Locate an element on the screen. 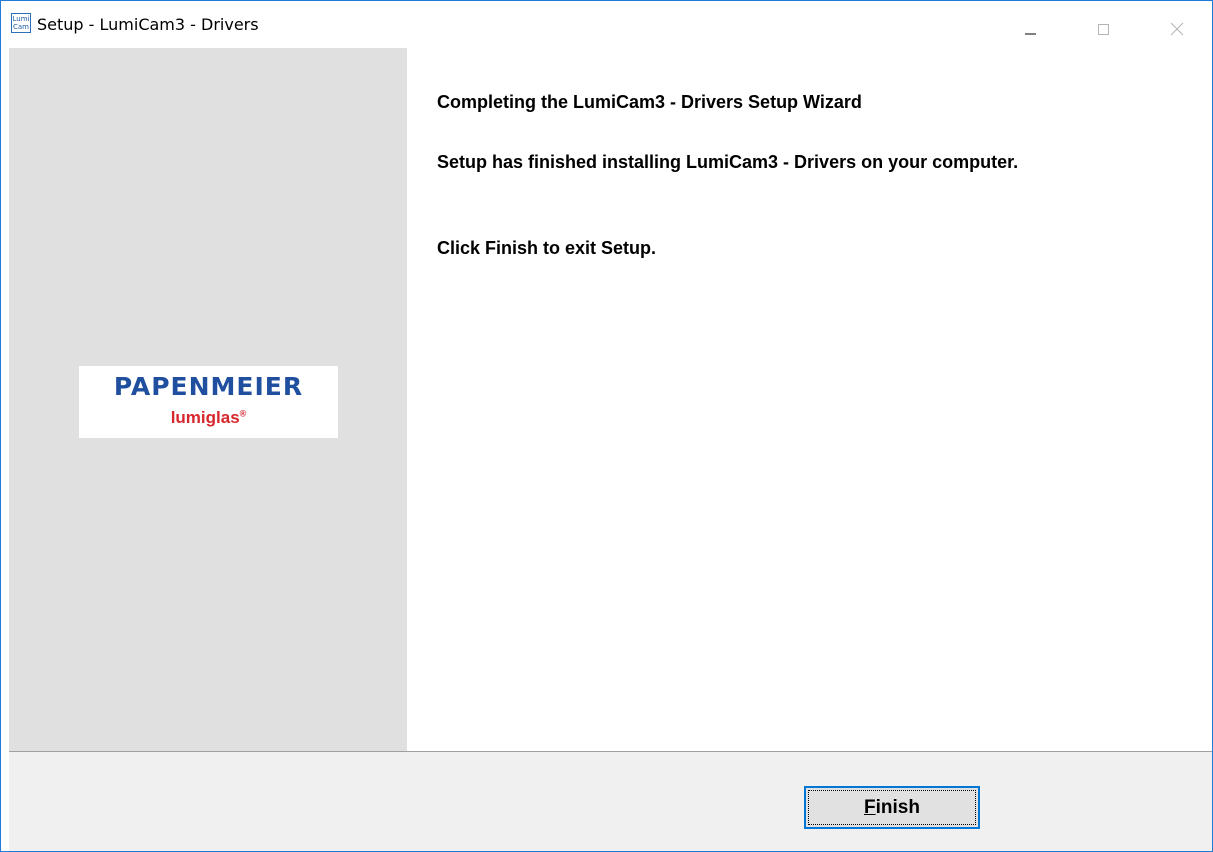 This screenshot has width=1213, height=852. close-button is located at coordinates (1177, 24).